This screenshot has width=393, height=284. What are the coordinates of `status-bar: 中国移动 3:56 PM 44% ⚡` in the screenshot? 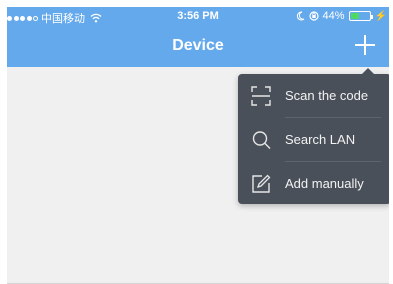 It's located at (198, 16).